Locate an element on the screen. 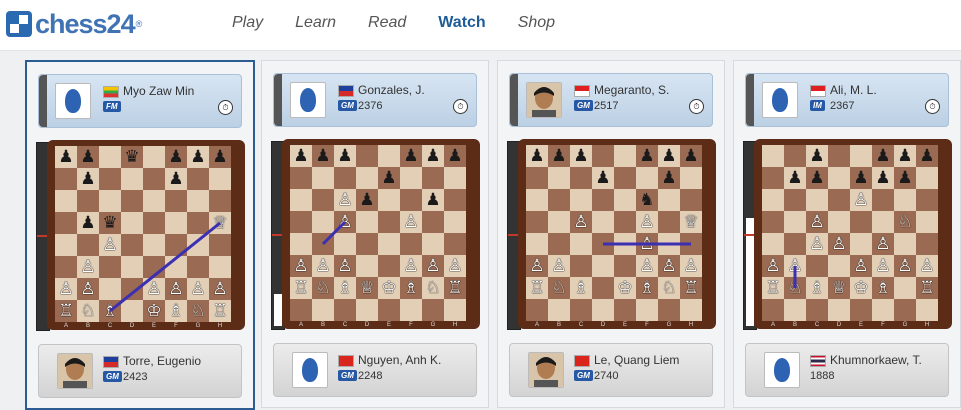  chess-board: ♟ ♟ ♛ ♟ ♟ ♟ ♟ ♟ ♟ ♛ ♕ ♙ ♙ ♙ ♙ ♙ ♙ ♙ ♙ ♖ ♘ ♗ ♔ ♗ ♘ ♖ A B C D E F G H is located at coordinates (146, 235).